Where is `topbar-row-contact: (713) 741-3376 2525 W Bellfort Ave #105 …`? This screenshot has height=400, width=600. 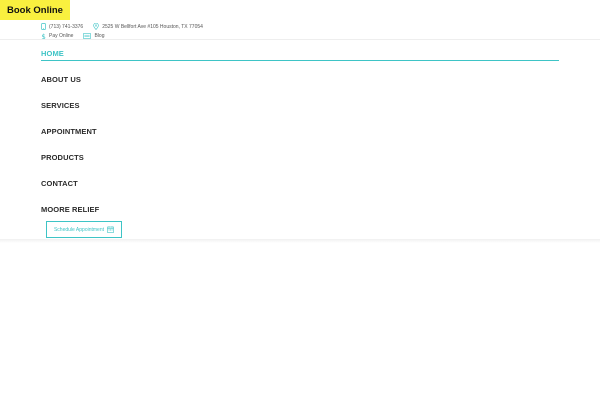
topbar-row-contact: (713) 741-3376 2525 W Bellfort Ave #105 … is located at coordinates (301, 26).